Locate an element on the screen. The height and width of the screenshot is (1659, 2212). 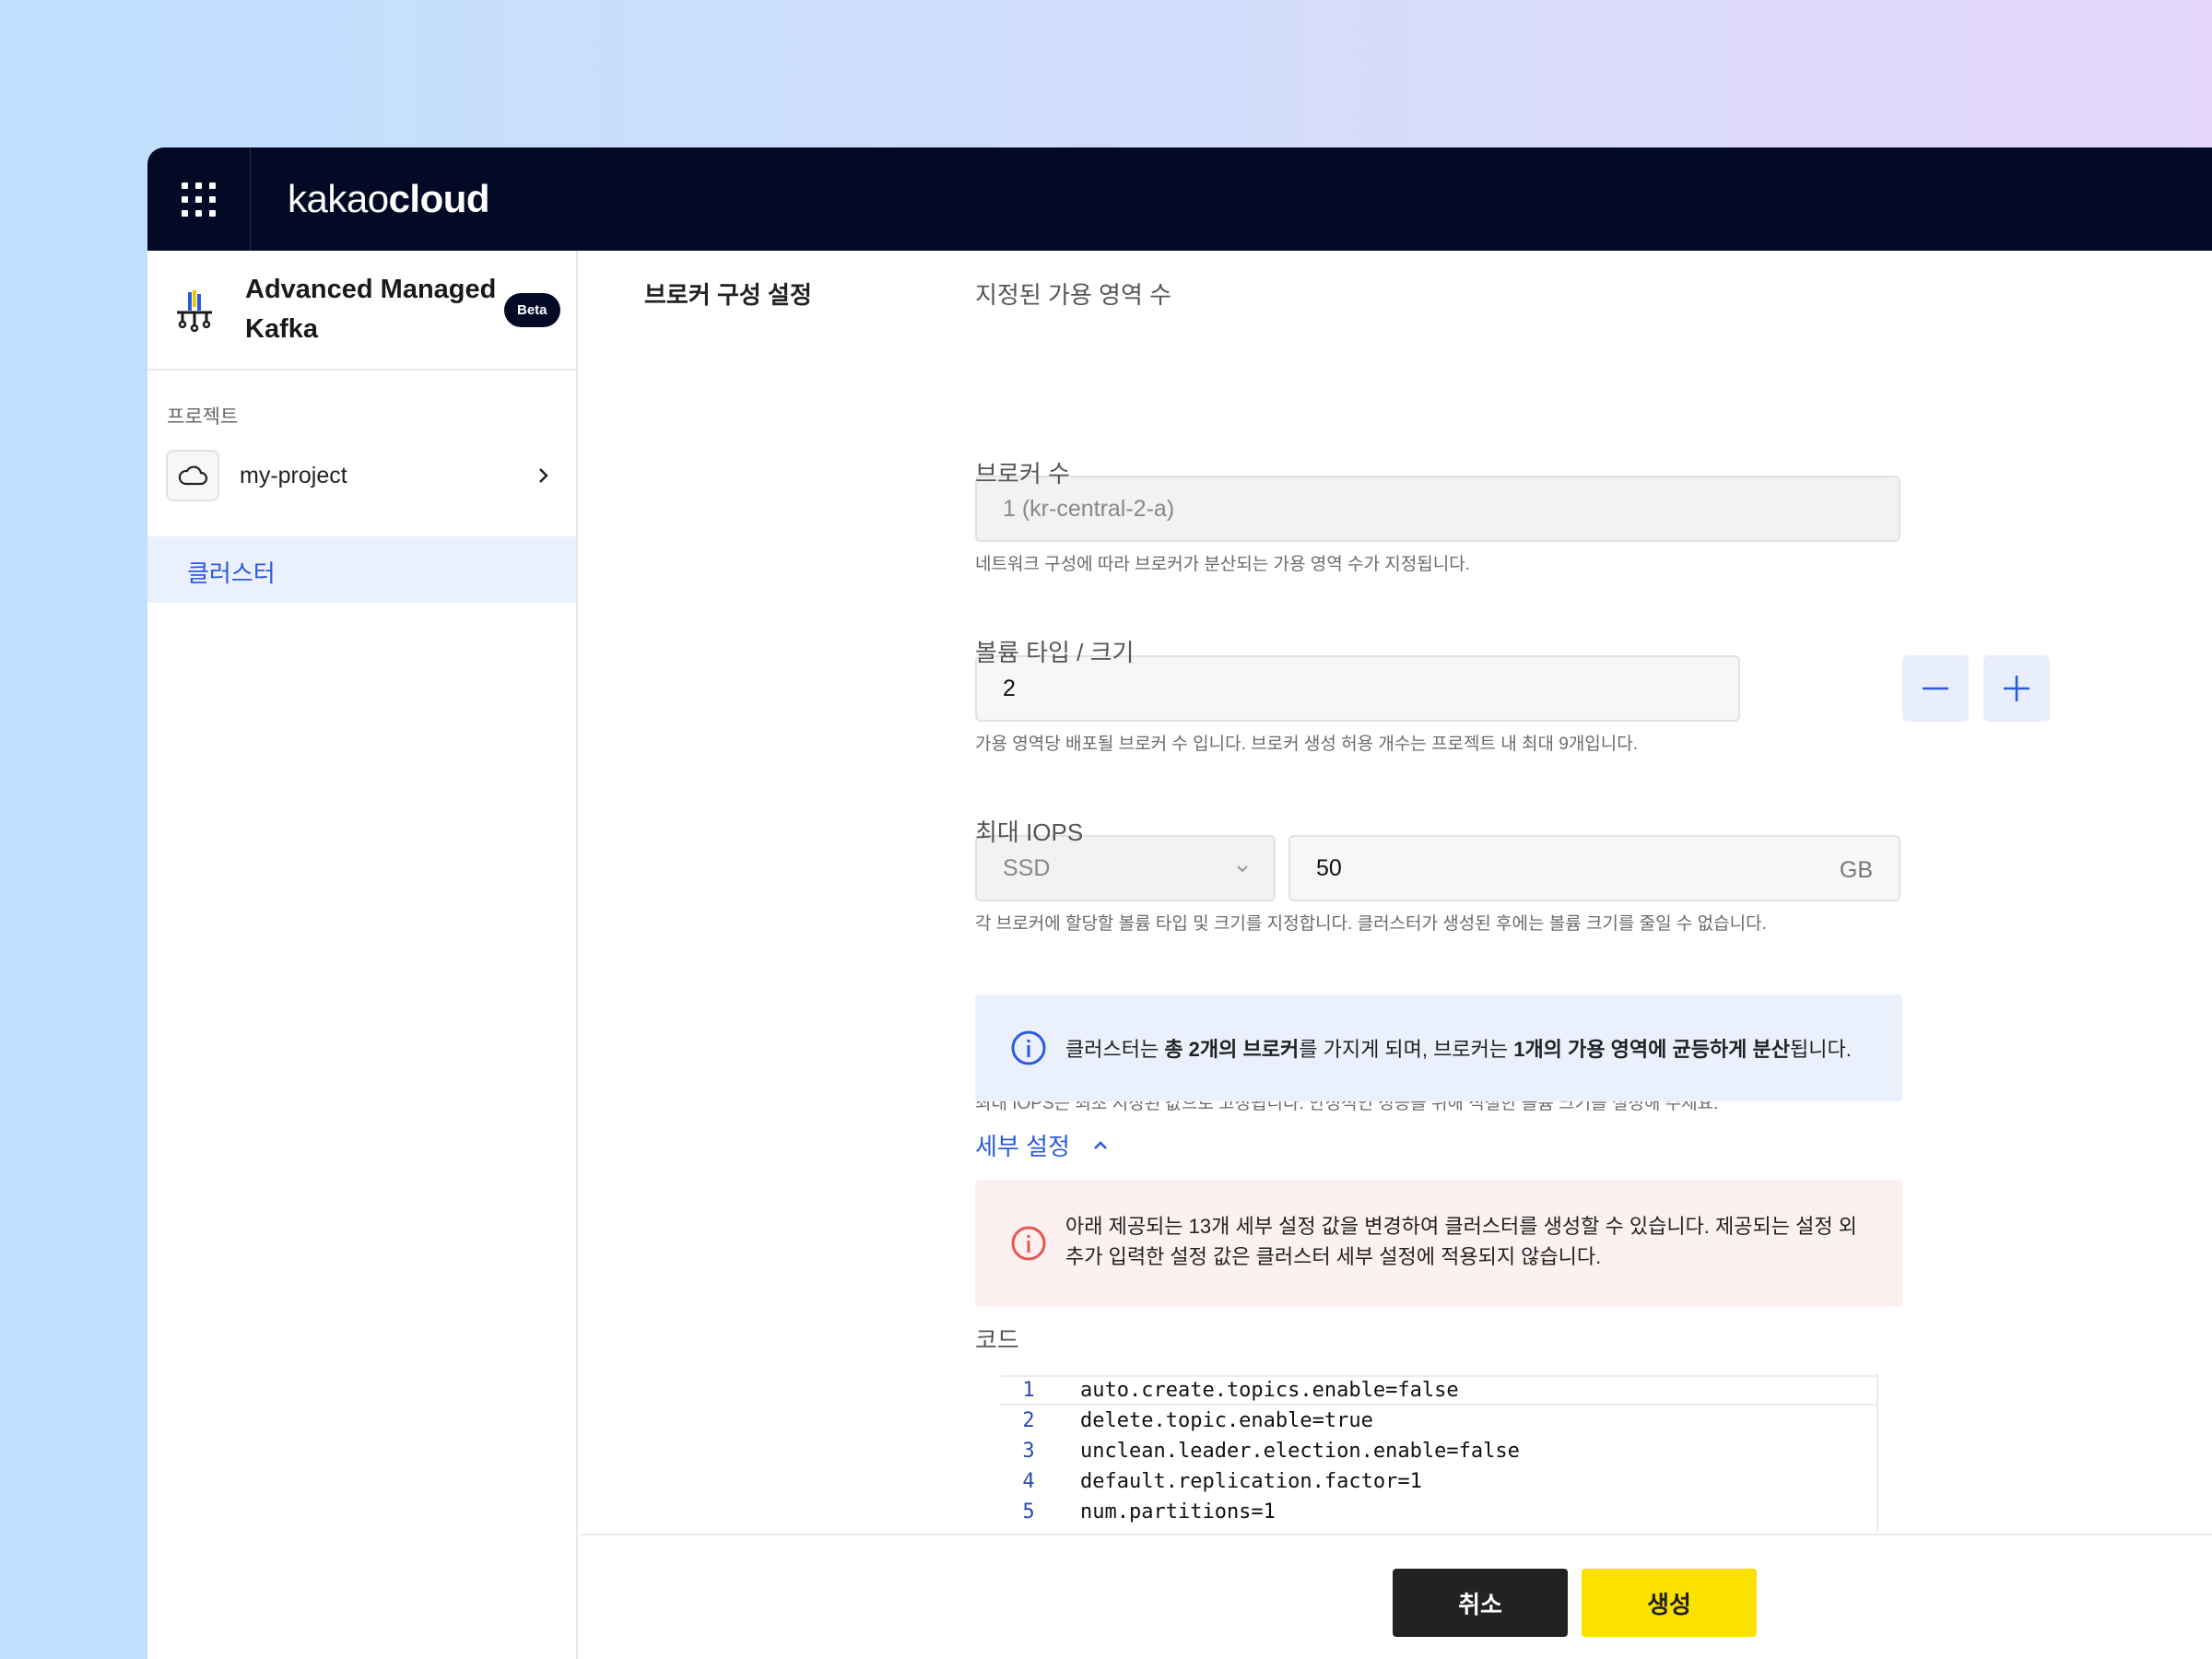
line-number: 2 is located at coordinates (1028, 1420).